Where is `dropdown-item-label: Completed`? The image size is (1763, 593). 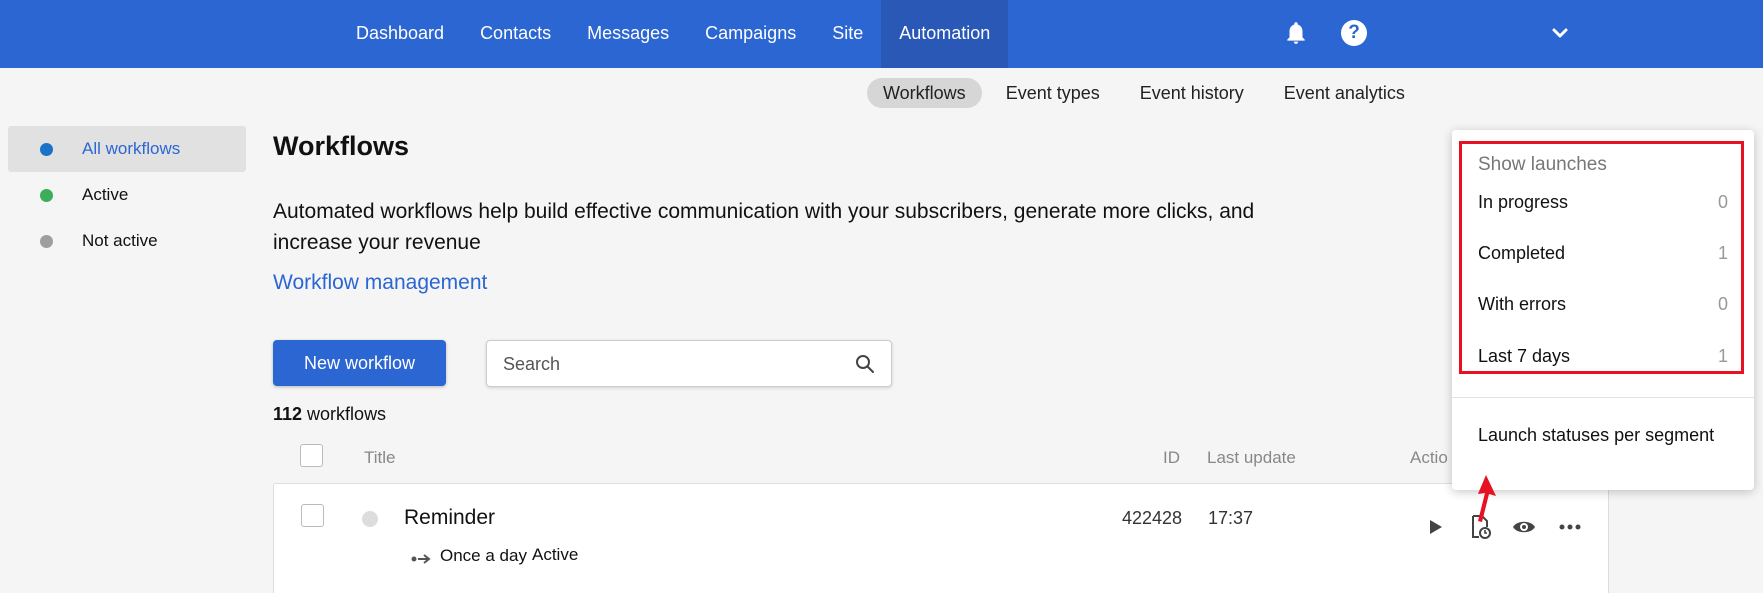
dropdown-item-label: Completed is located at coordinates (1522, 253).